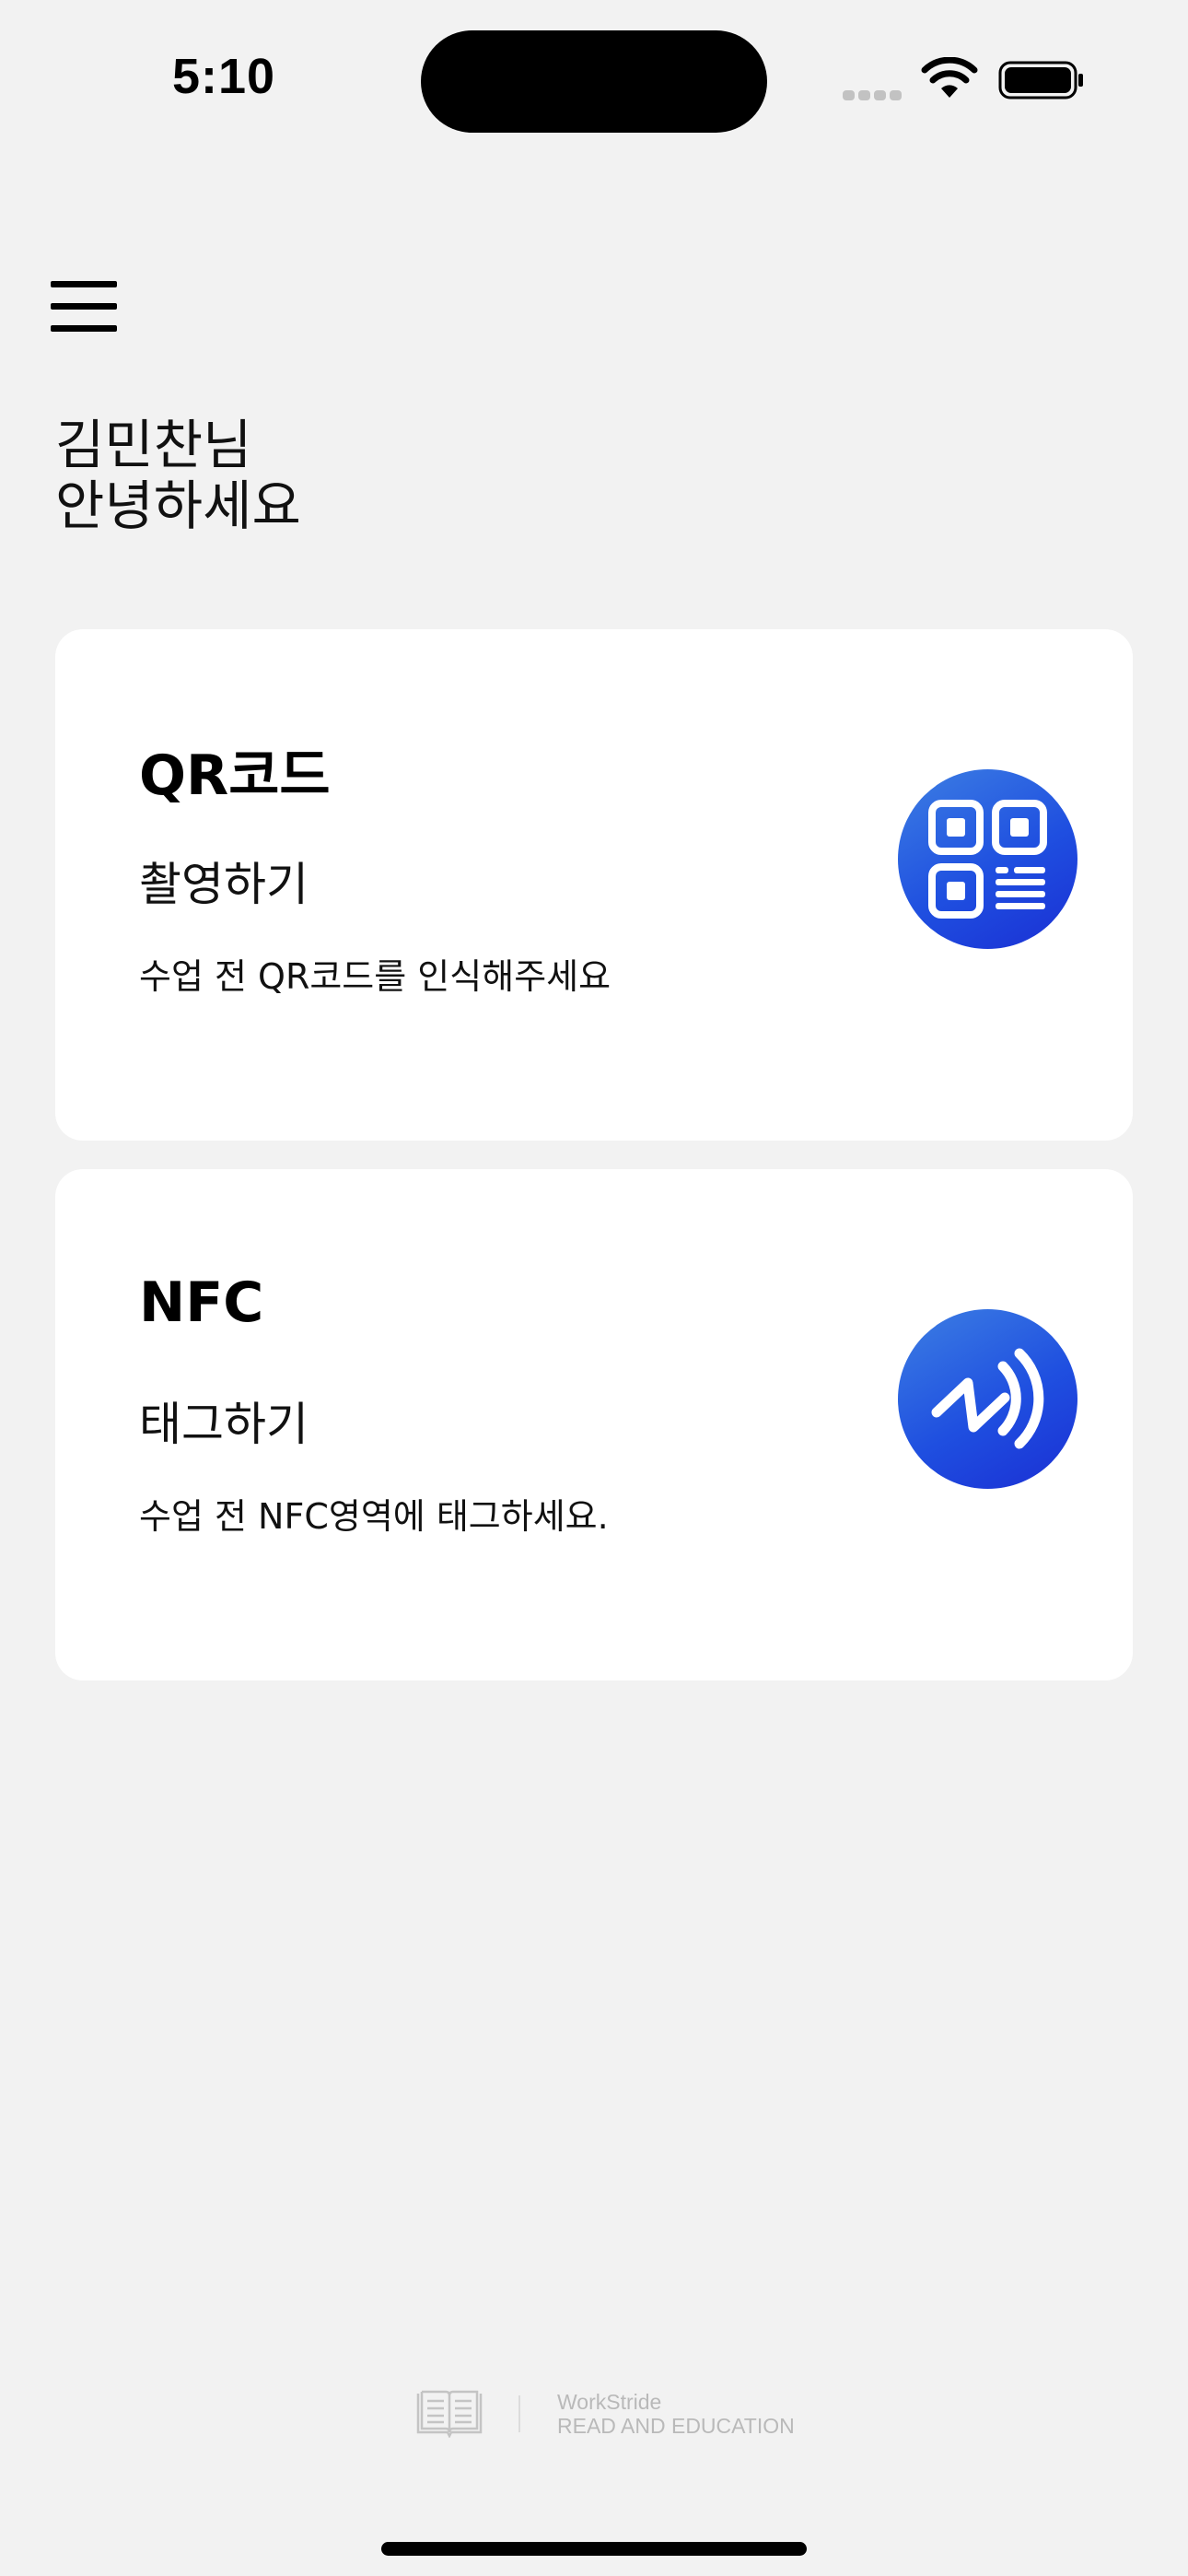  Describe the element at coordinates (224, 1424) in the screenshot. I see `card-subtitle: 태그하기` at that location.